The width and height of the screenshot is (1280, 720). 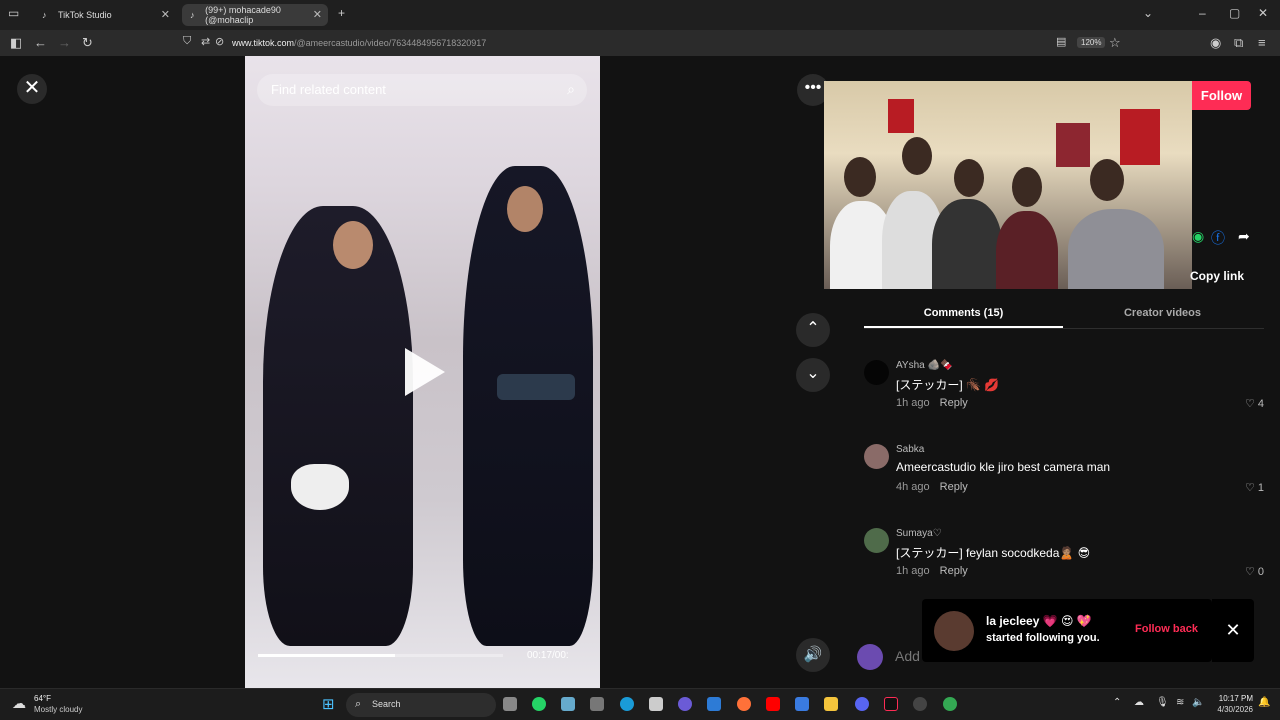 What do you see at coordinates (744, 704) in the screenshot?
I see `firefox-icon` at bounding box center [744, 704].